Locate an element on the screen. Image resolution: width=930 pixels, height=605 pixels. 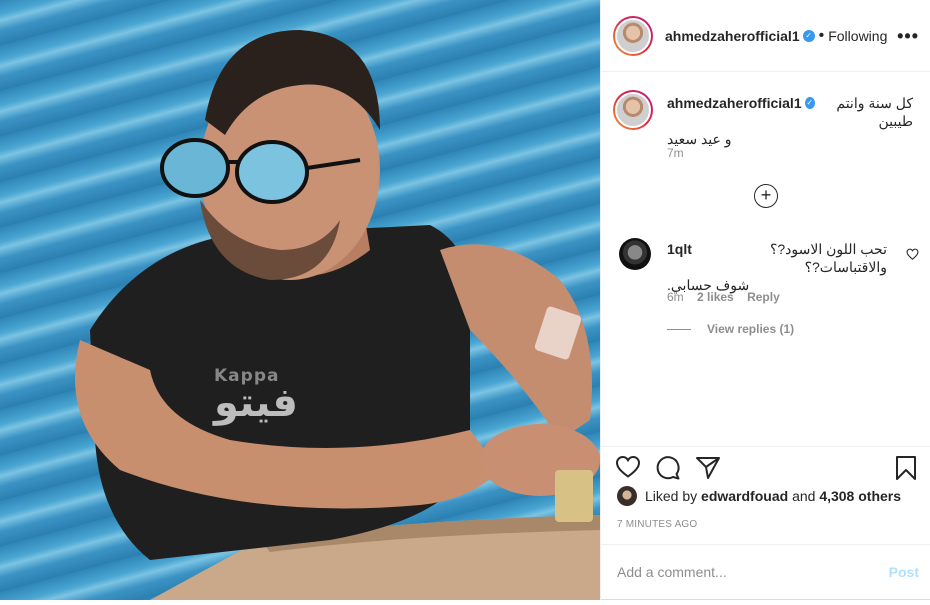
comment-likes-link: 2 likes is located at coordinates (715, 297).